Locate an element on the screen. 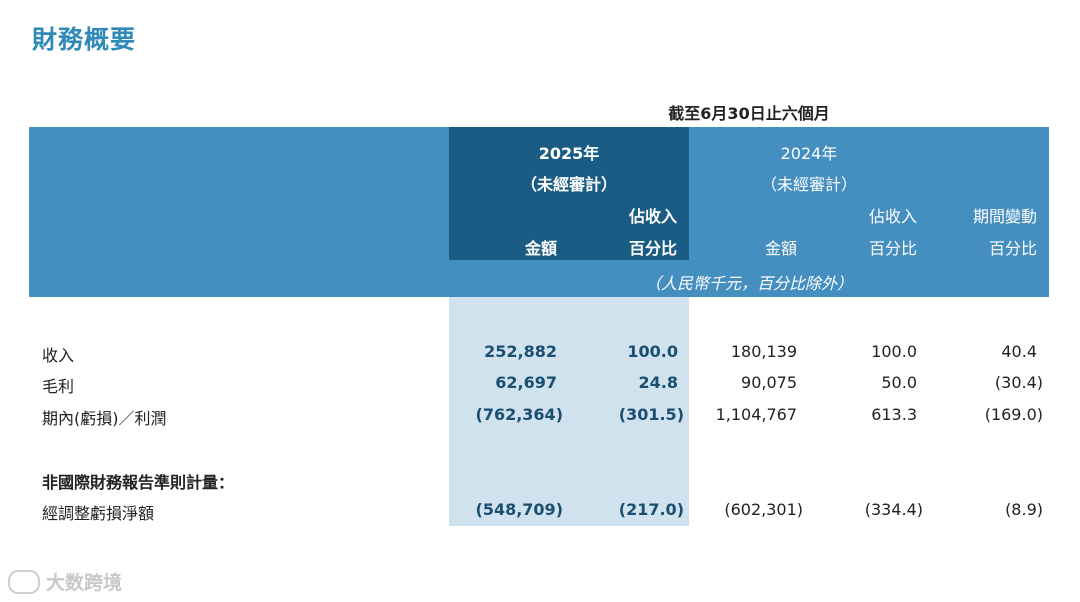  unit-note: （人民幣千元，百分比除外） is located at coordinates (748, 283).